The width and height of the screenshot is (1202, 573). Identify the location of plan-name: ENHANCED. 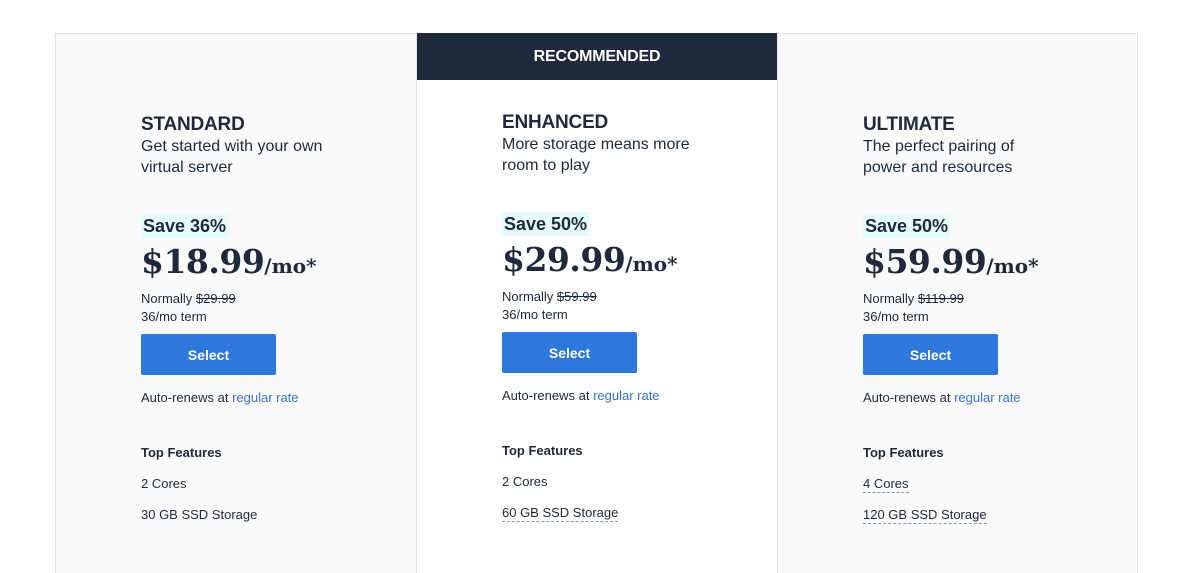
(555, 122).